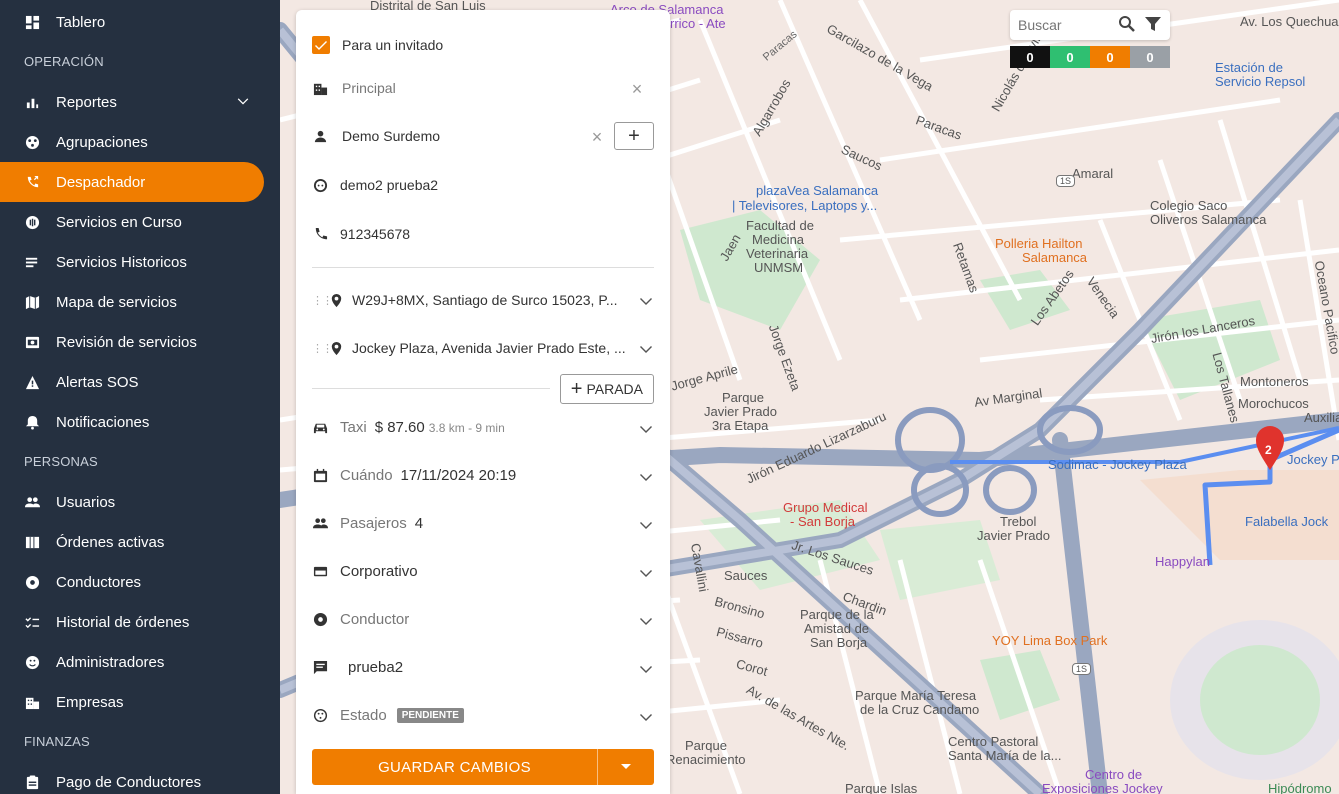 Image resolution: width=1339 pixels, height=794 pixels. I want to click on sidebar-item-label: Alertas SOS, so click(97, 382).